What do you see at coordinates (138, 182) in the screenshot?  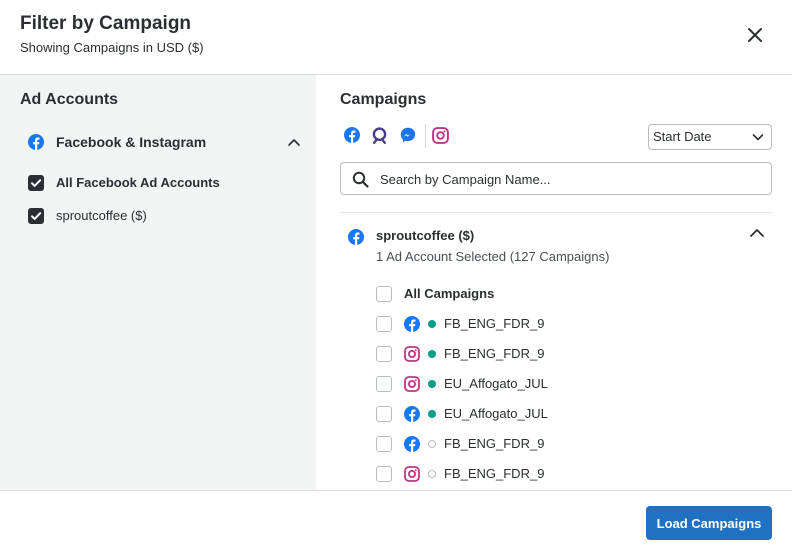 I see `all-ad-accounts-label: All Facebook Ad Accounts` at bounding box center [138, 182].